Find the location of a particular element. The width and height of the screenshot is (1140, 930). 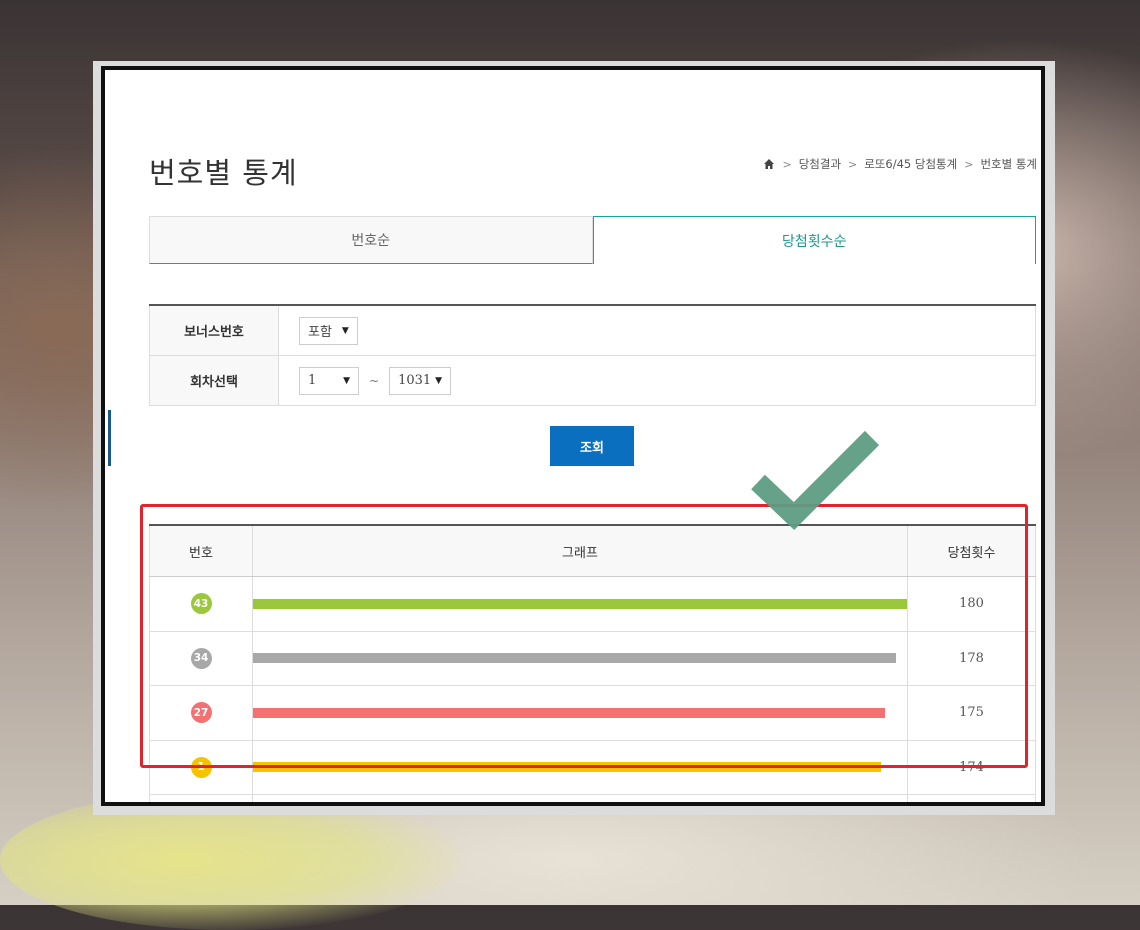

page-title: 번호별 통계 is located at coordinates (223, 173).